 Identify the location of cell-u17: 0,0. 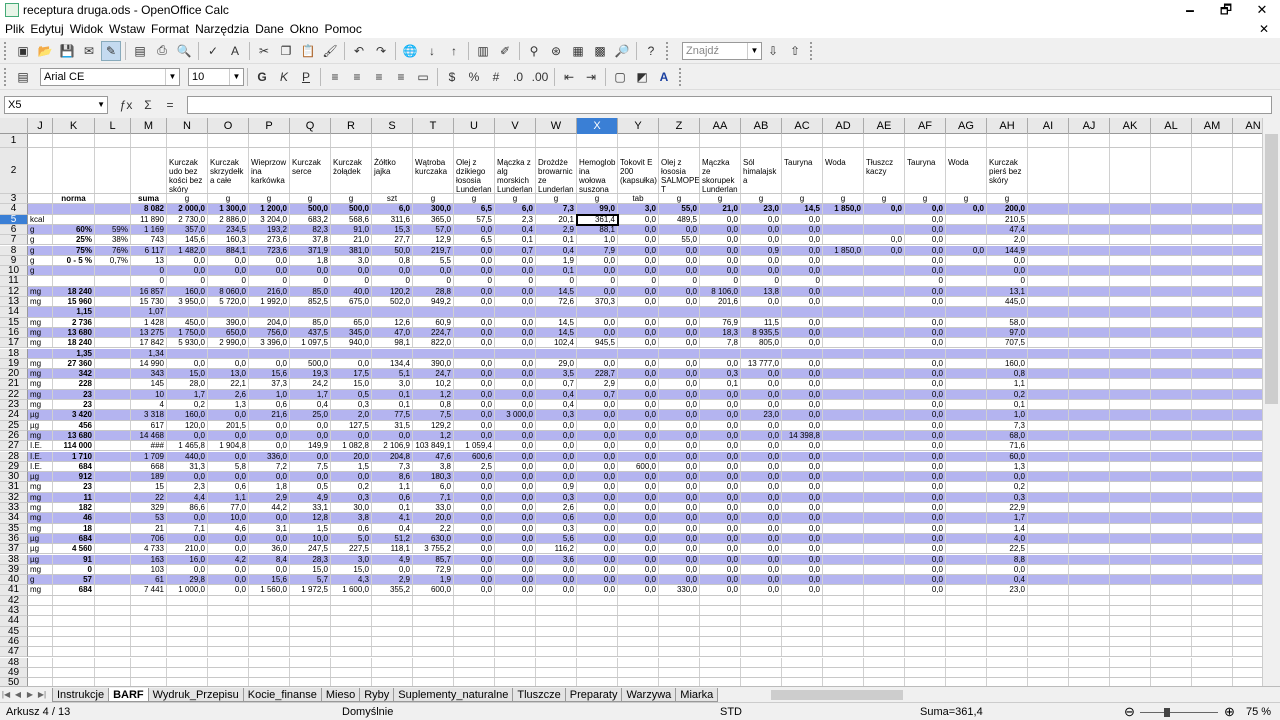
(474, 343).